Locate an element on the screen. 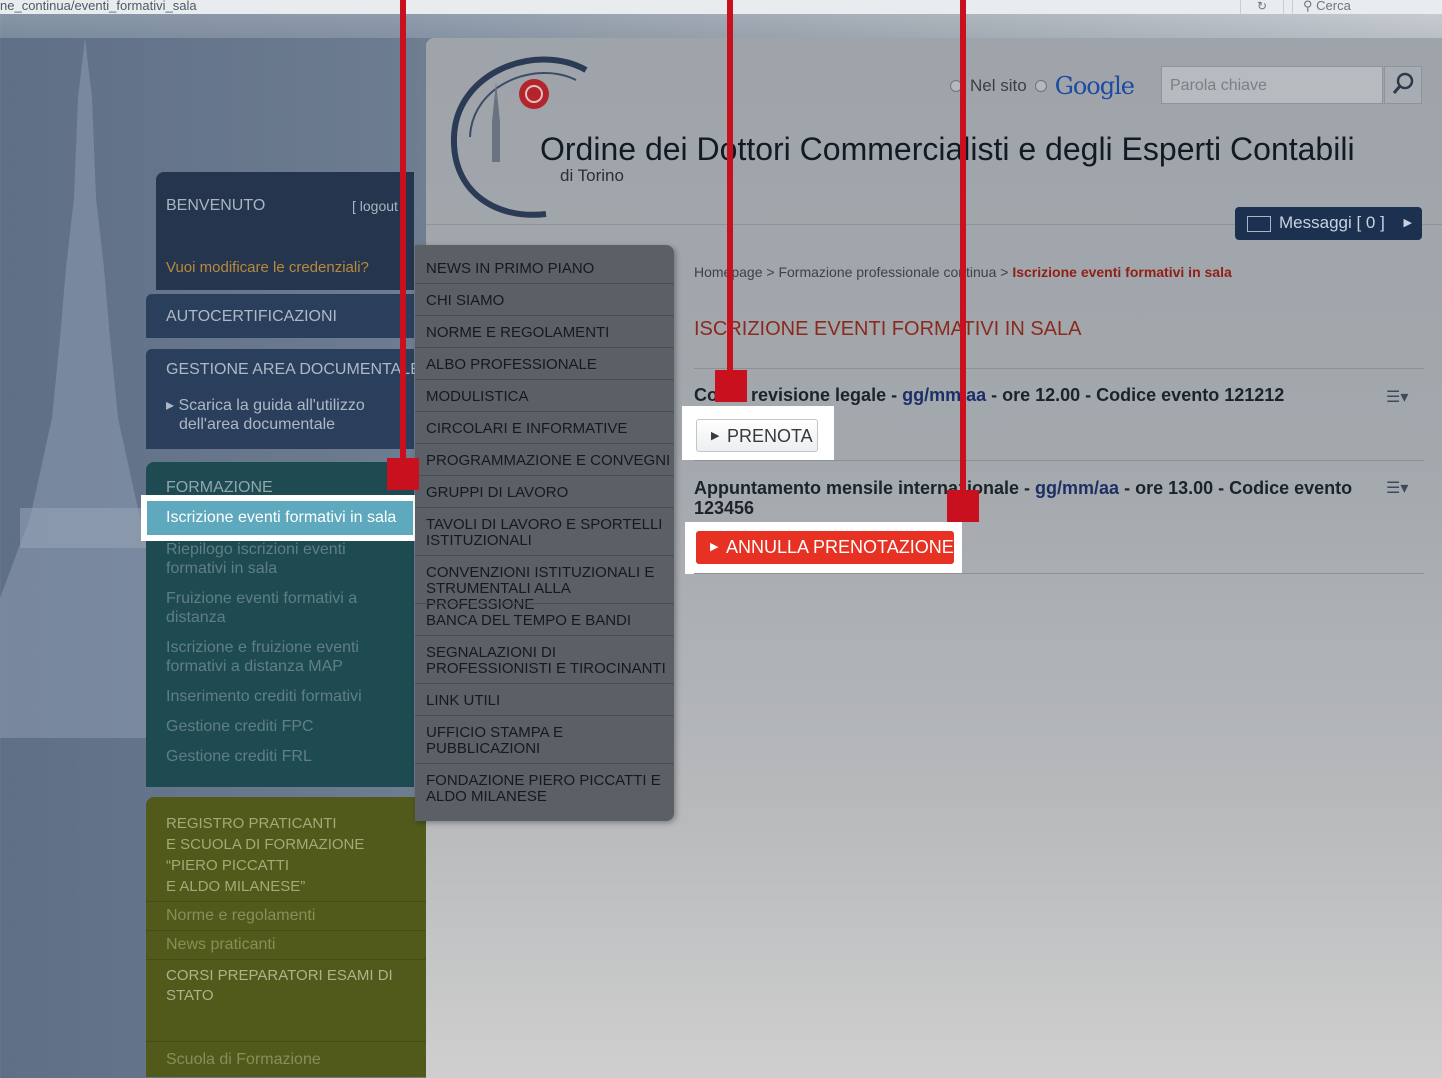 The height and width of the screenshot is (1078, 1442). sidebar-item-autocertificazioni: AUTOCERTIFICAZIONI is located at coordinates (280, 316).